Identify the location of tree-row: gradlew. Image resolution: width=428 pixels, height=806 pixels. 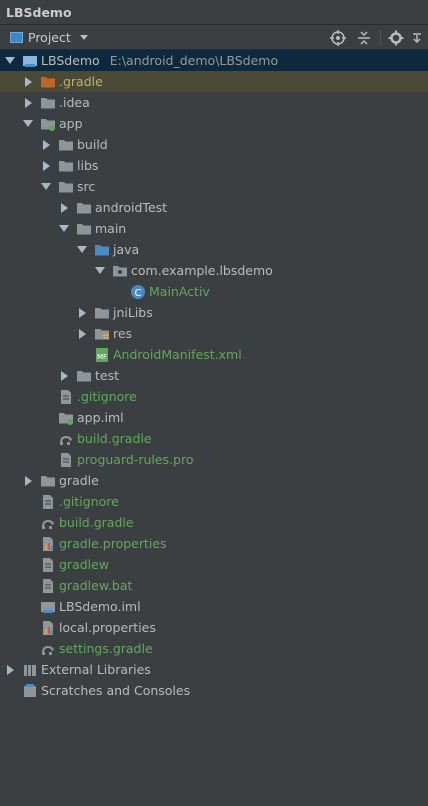
(214, 564).